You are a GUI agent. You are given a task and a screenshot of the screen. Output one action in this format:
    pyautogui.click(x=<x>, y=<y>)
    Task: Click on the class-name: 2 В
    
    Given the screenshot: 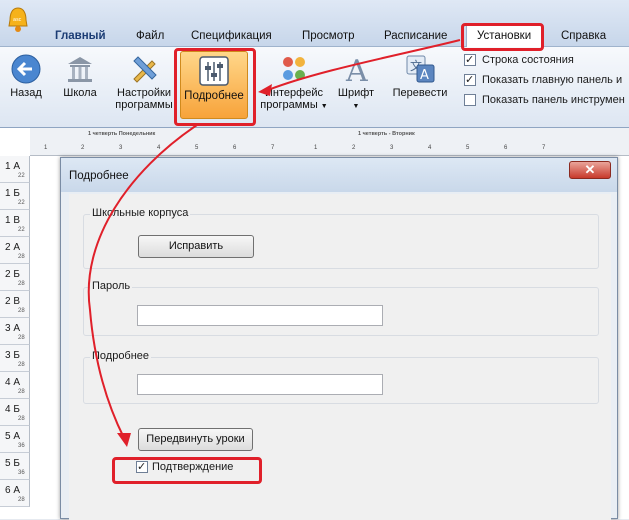 What is the action you would take?
    pyautogui.click(x=13, y=301)
    